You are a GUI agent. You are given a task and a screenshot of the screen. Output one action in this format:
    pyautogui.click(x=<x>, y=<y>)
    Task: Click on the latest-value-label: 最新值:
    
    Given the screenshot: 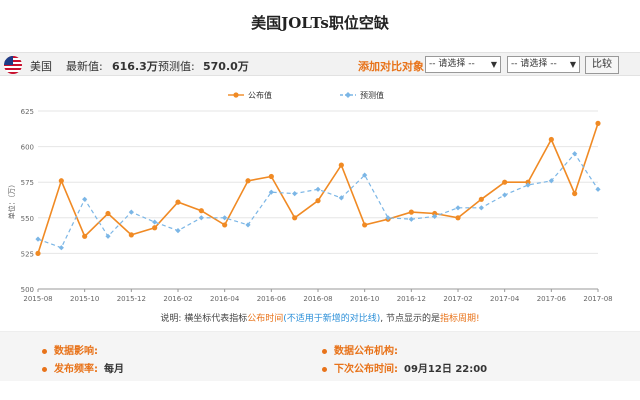 What is the action you would take?
    pyautogui.click(x=84, y=66)
    